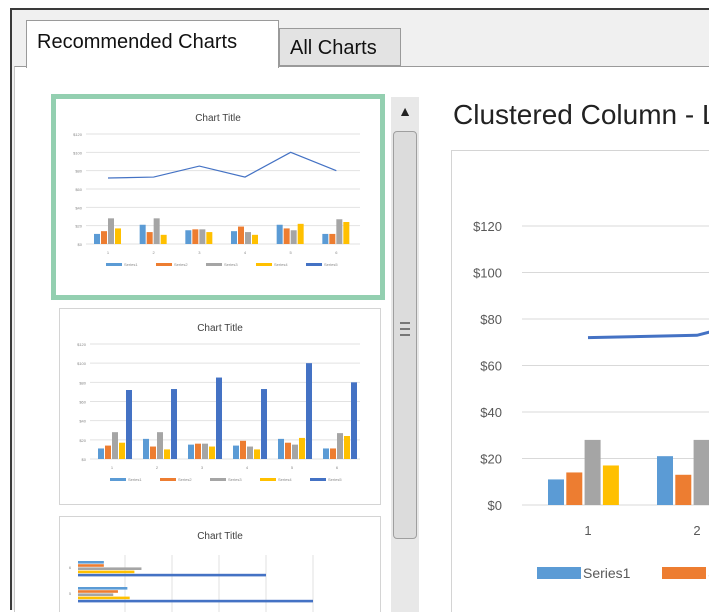 The image size is (709, 612). What do you see at coordinates (405, 335) in the screenshot?
I see `scroll-thumb` at bounding box center [405, 335].